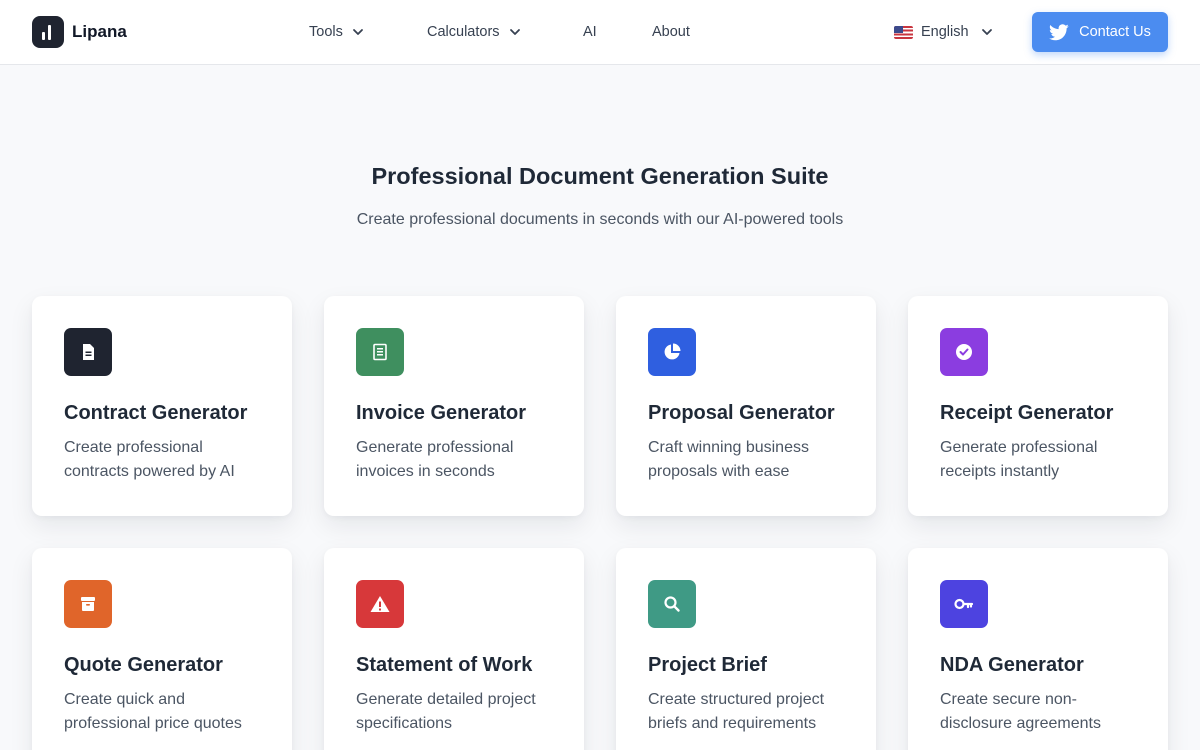 Image resolution: width=1200 pixels, height=750 pixels. I want to click on key-icon, so click(964, 604).